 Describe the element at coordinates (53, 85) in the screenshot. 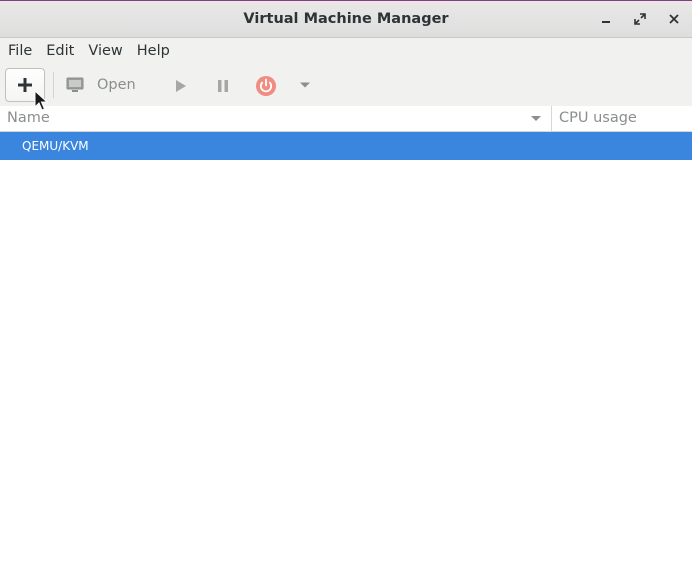

I see `toolbar-separator` at that location.